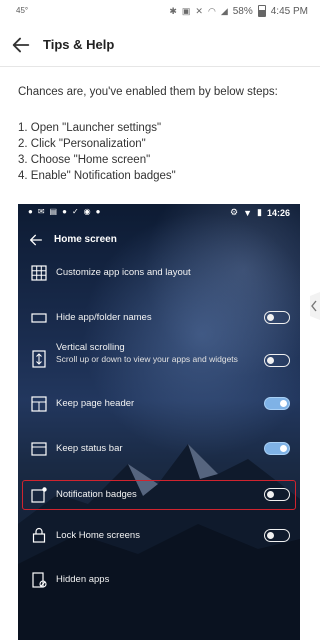  I want to click on sms-icon: ▤, so click(53, 211).